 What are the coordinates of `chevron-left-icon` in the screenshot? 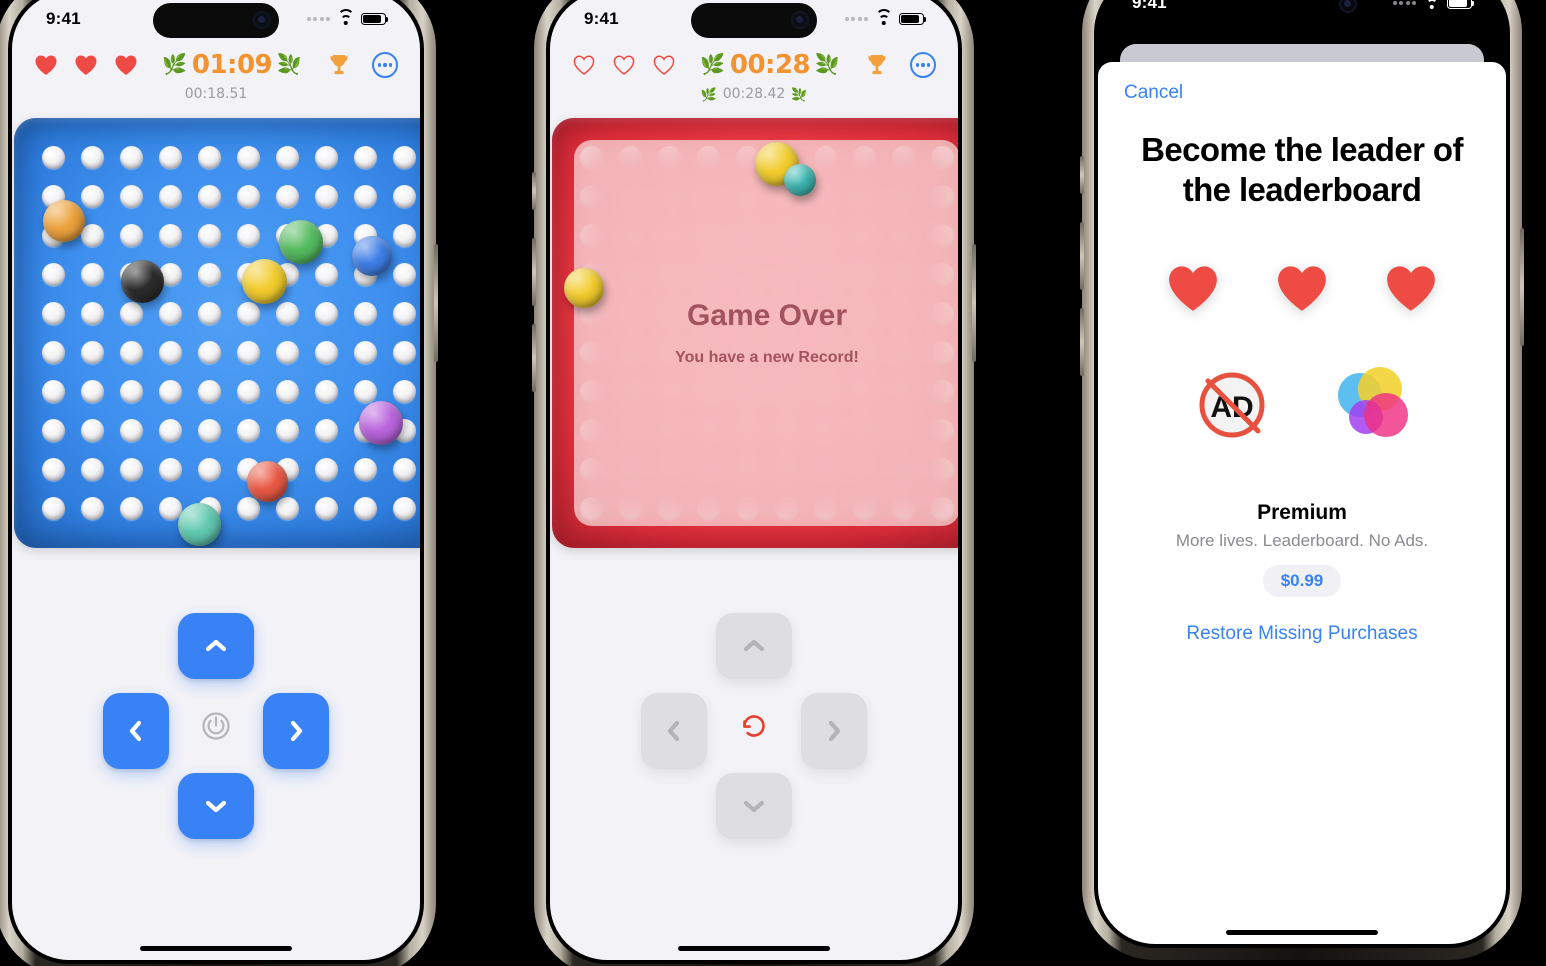 It's located at (673, 731).